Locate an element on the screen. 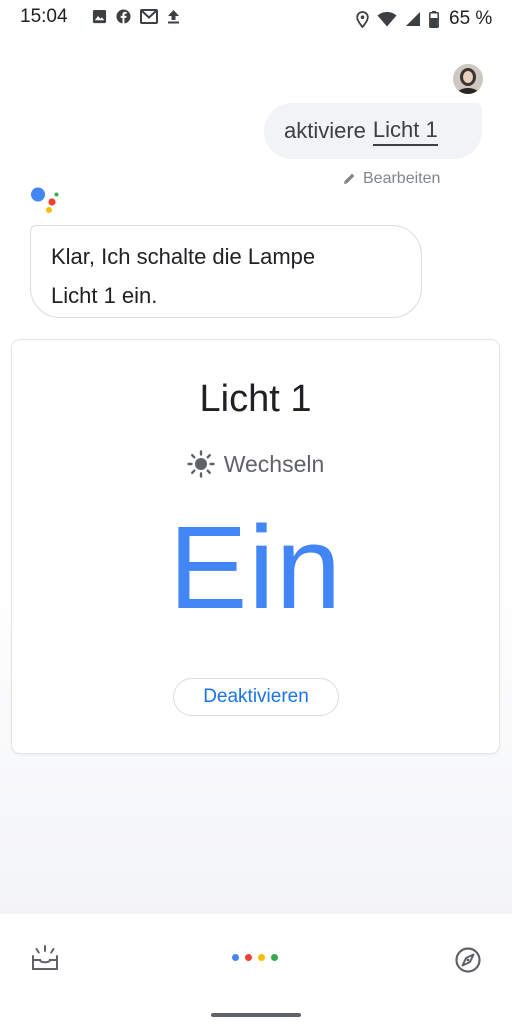 This screenshot has width=512, height=1024. location-icon is located at coordinates (362, 19).